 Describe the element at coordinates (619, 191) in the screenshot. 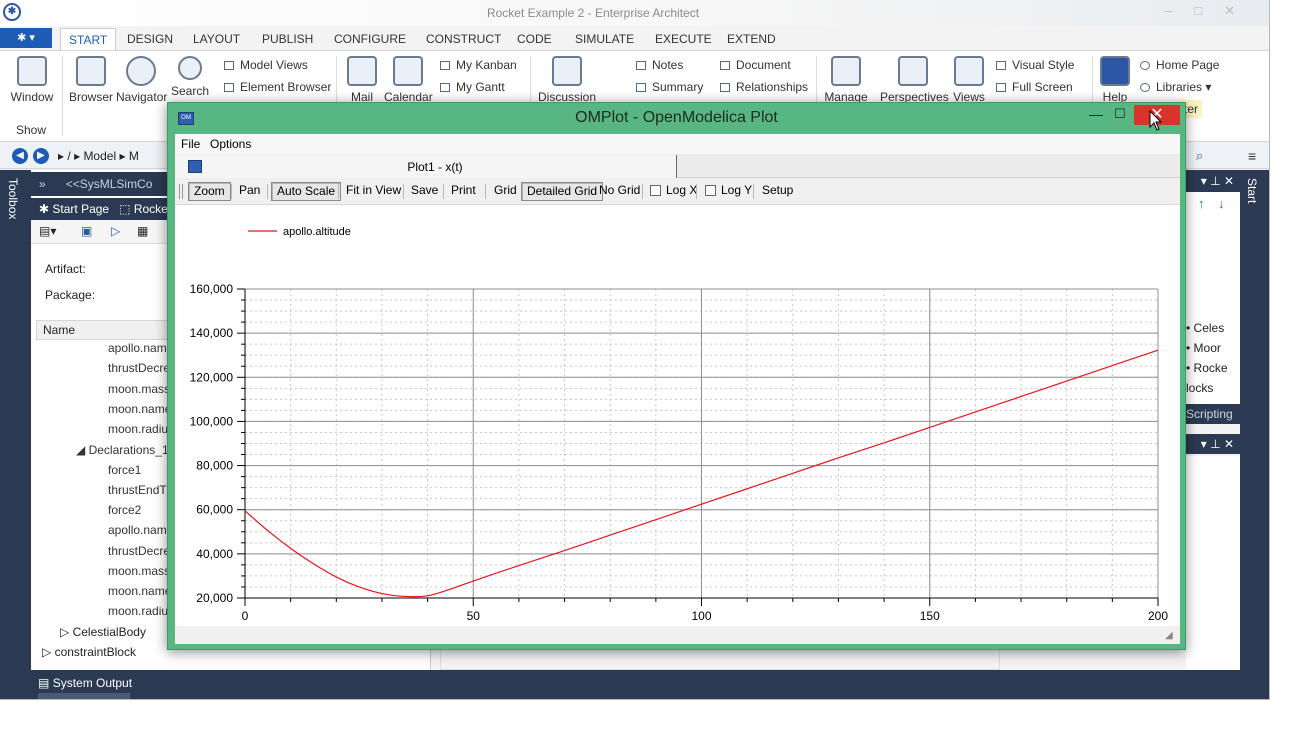

I see `no-grid-button: No Grid` at that location.